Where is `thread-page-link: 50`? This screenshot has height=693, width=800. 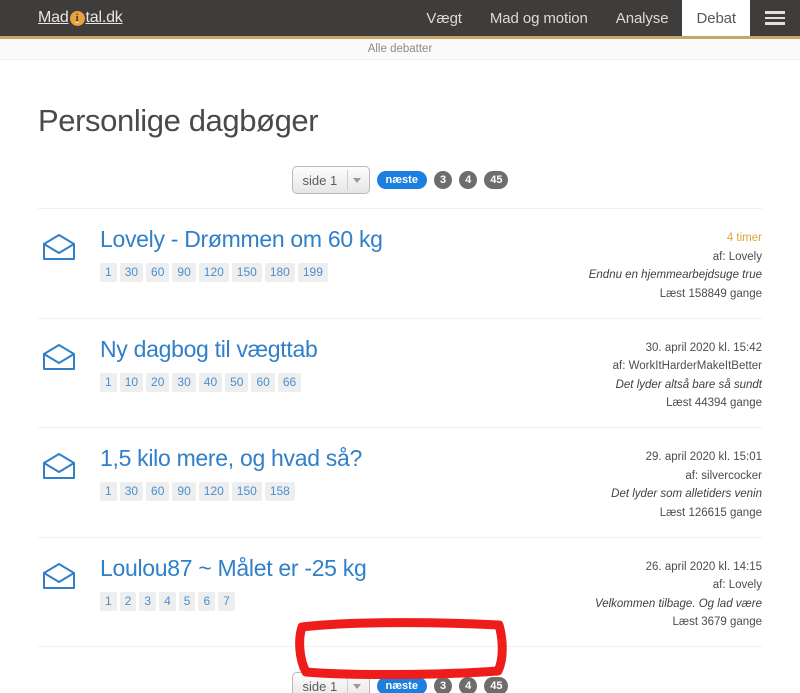
thread-page-link: 50 is located at coordinates (237, 382).